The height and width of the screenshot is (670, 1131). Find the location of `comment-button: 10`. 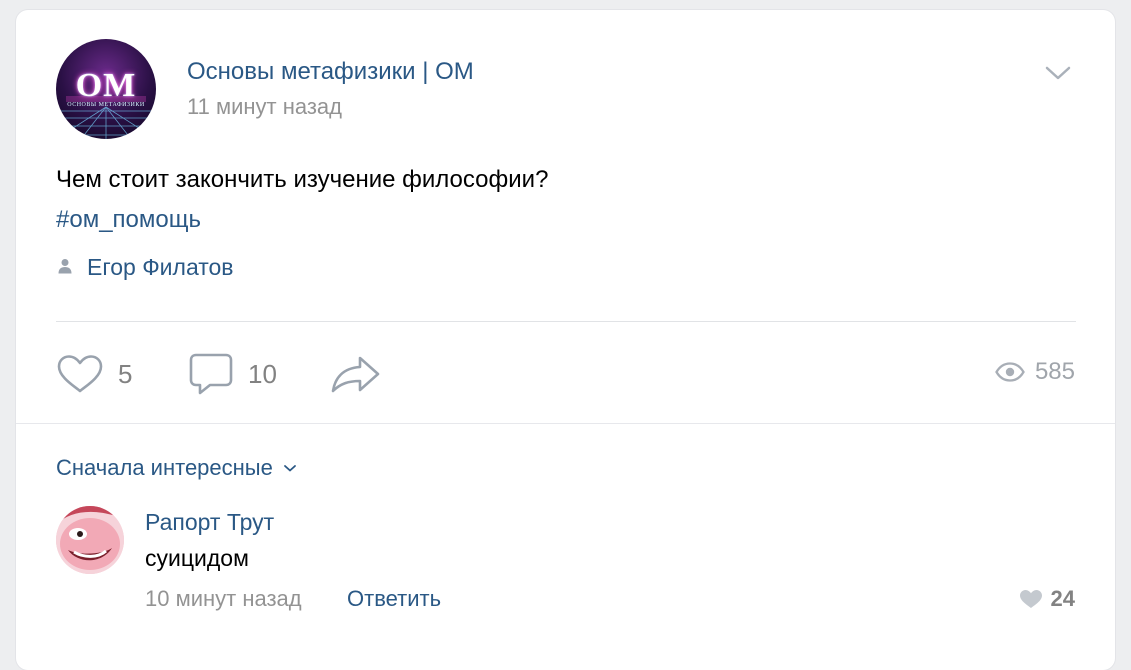

comment-button: 10 is located at coordinates (232, 374).